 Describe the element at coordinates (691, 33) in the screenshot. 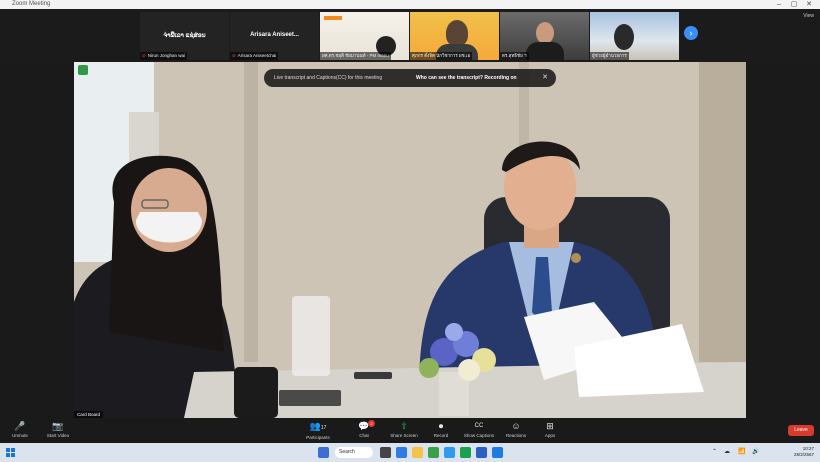

I see `next-page-button: ›` at that location.